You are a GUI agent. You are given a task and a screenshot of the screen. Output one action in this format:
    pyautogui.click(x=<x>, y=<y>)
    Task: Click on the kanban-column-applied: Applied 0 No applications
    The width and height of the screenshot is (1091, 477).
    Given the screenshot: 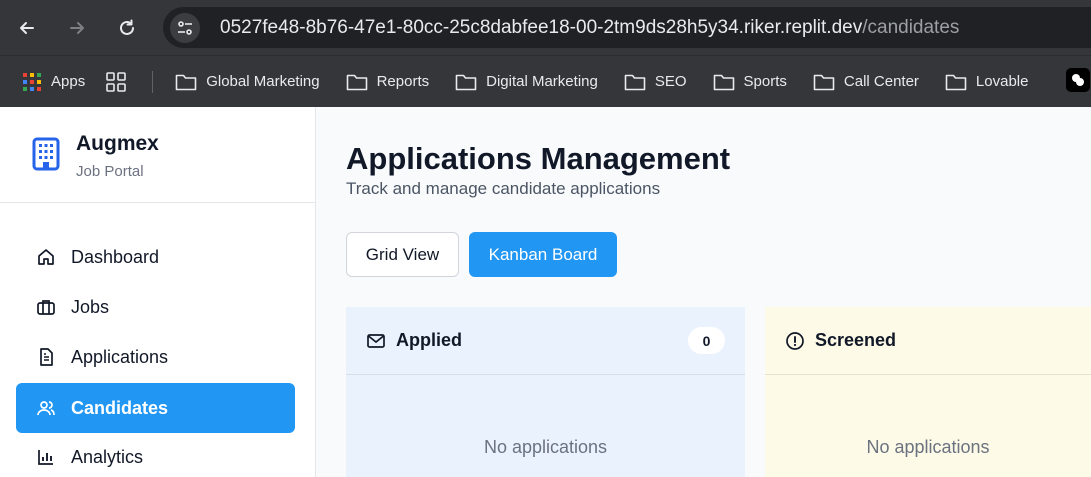 What is the action you would take?
    pyautogui.click(x=545, y=392)
    